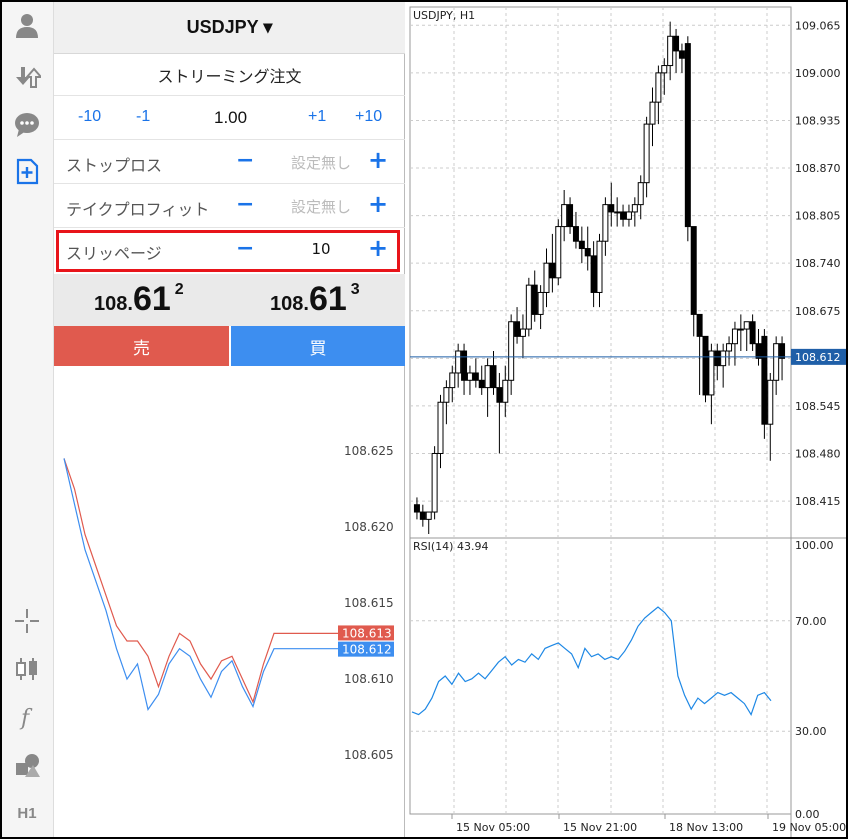 The image size is (848, 839). Describe the element at coordinates (818, 25) in the screenshot. I see `price-tick-label: 109.065` at that location.